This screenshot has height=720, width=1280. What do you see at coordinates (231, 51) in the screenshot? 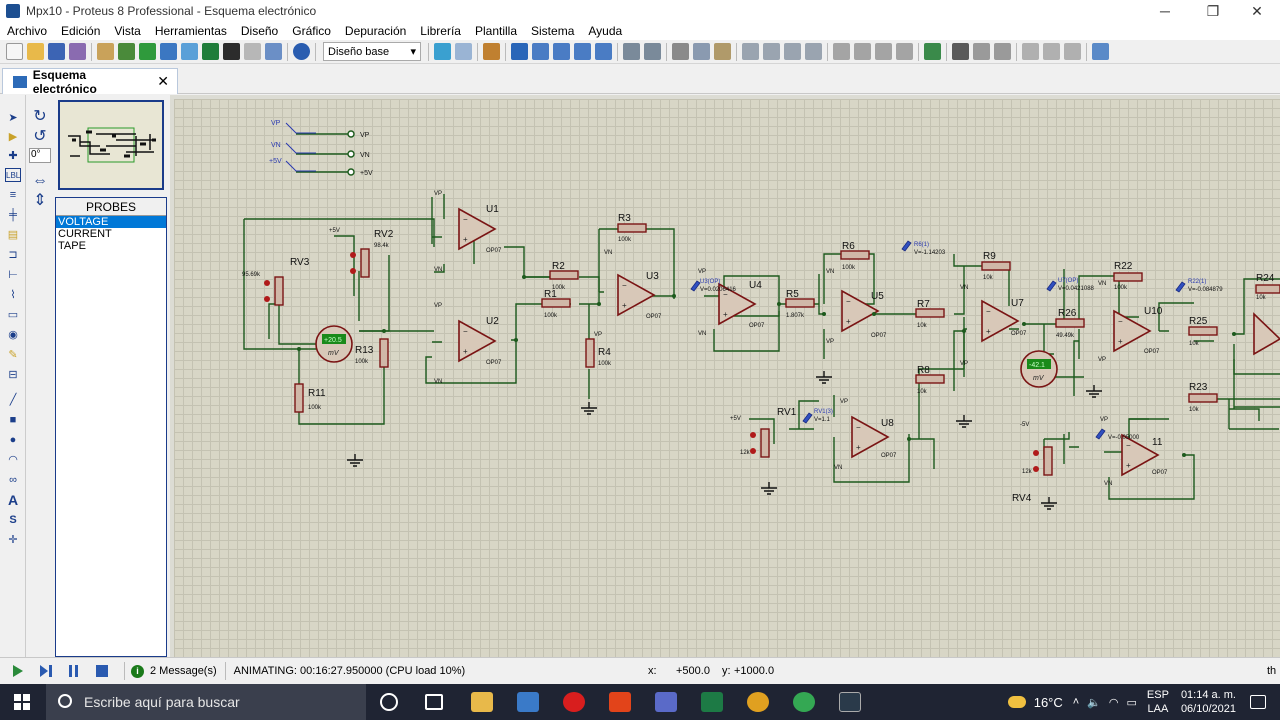
I see `source-code-icon` at bounding box center [231, 51].